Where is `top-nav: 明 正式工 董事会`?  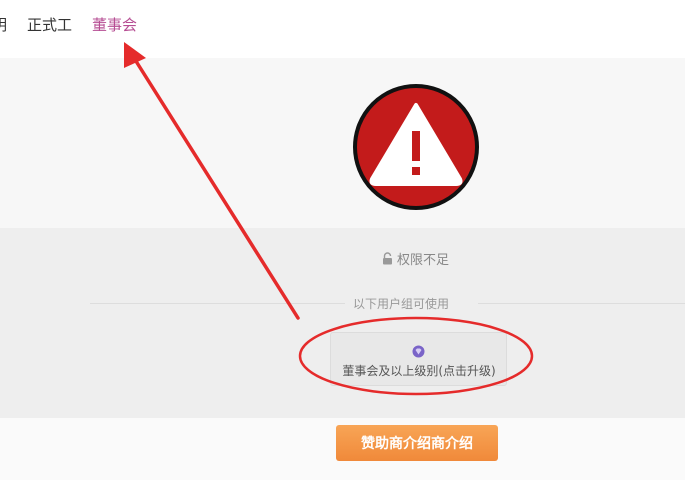 top-nav: 明 正式工 董事会 is located at coordinates (342, 29).